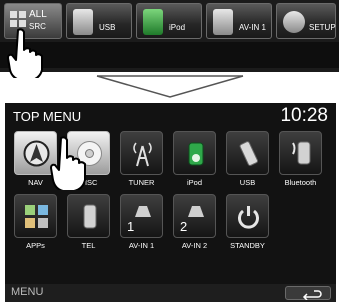 The height and width of the screenshot is (305, 339). I want to click on usb-source-button: USB, so click(99, 21).